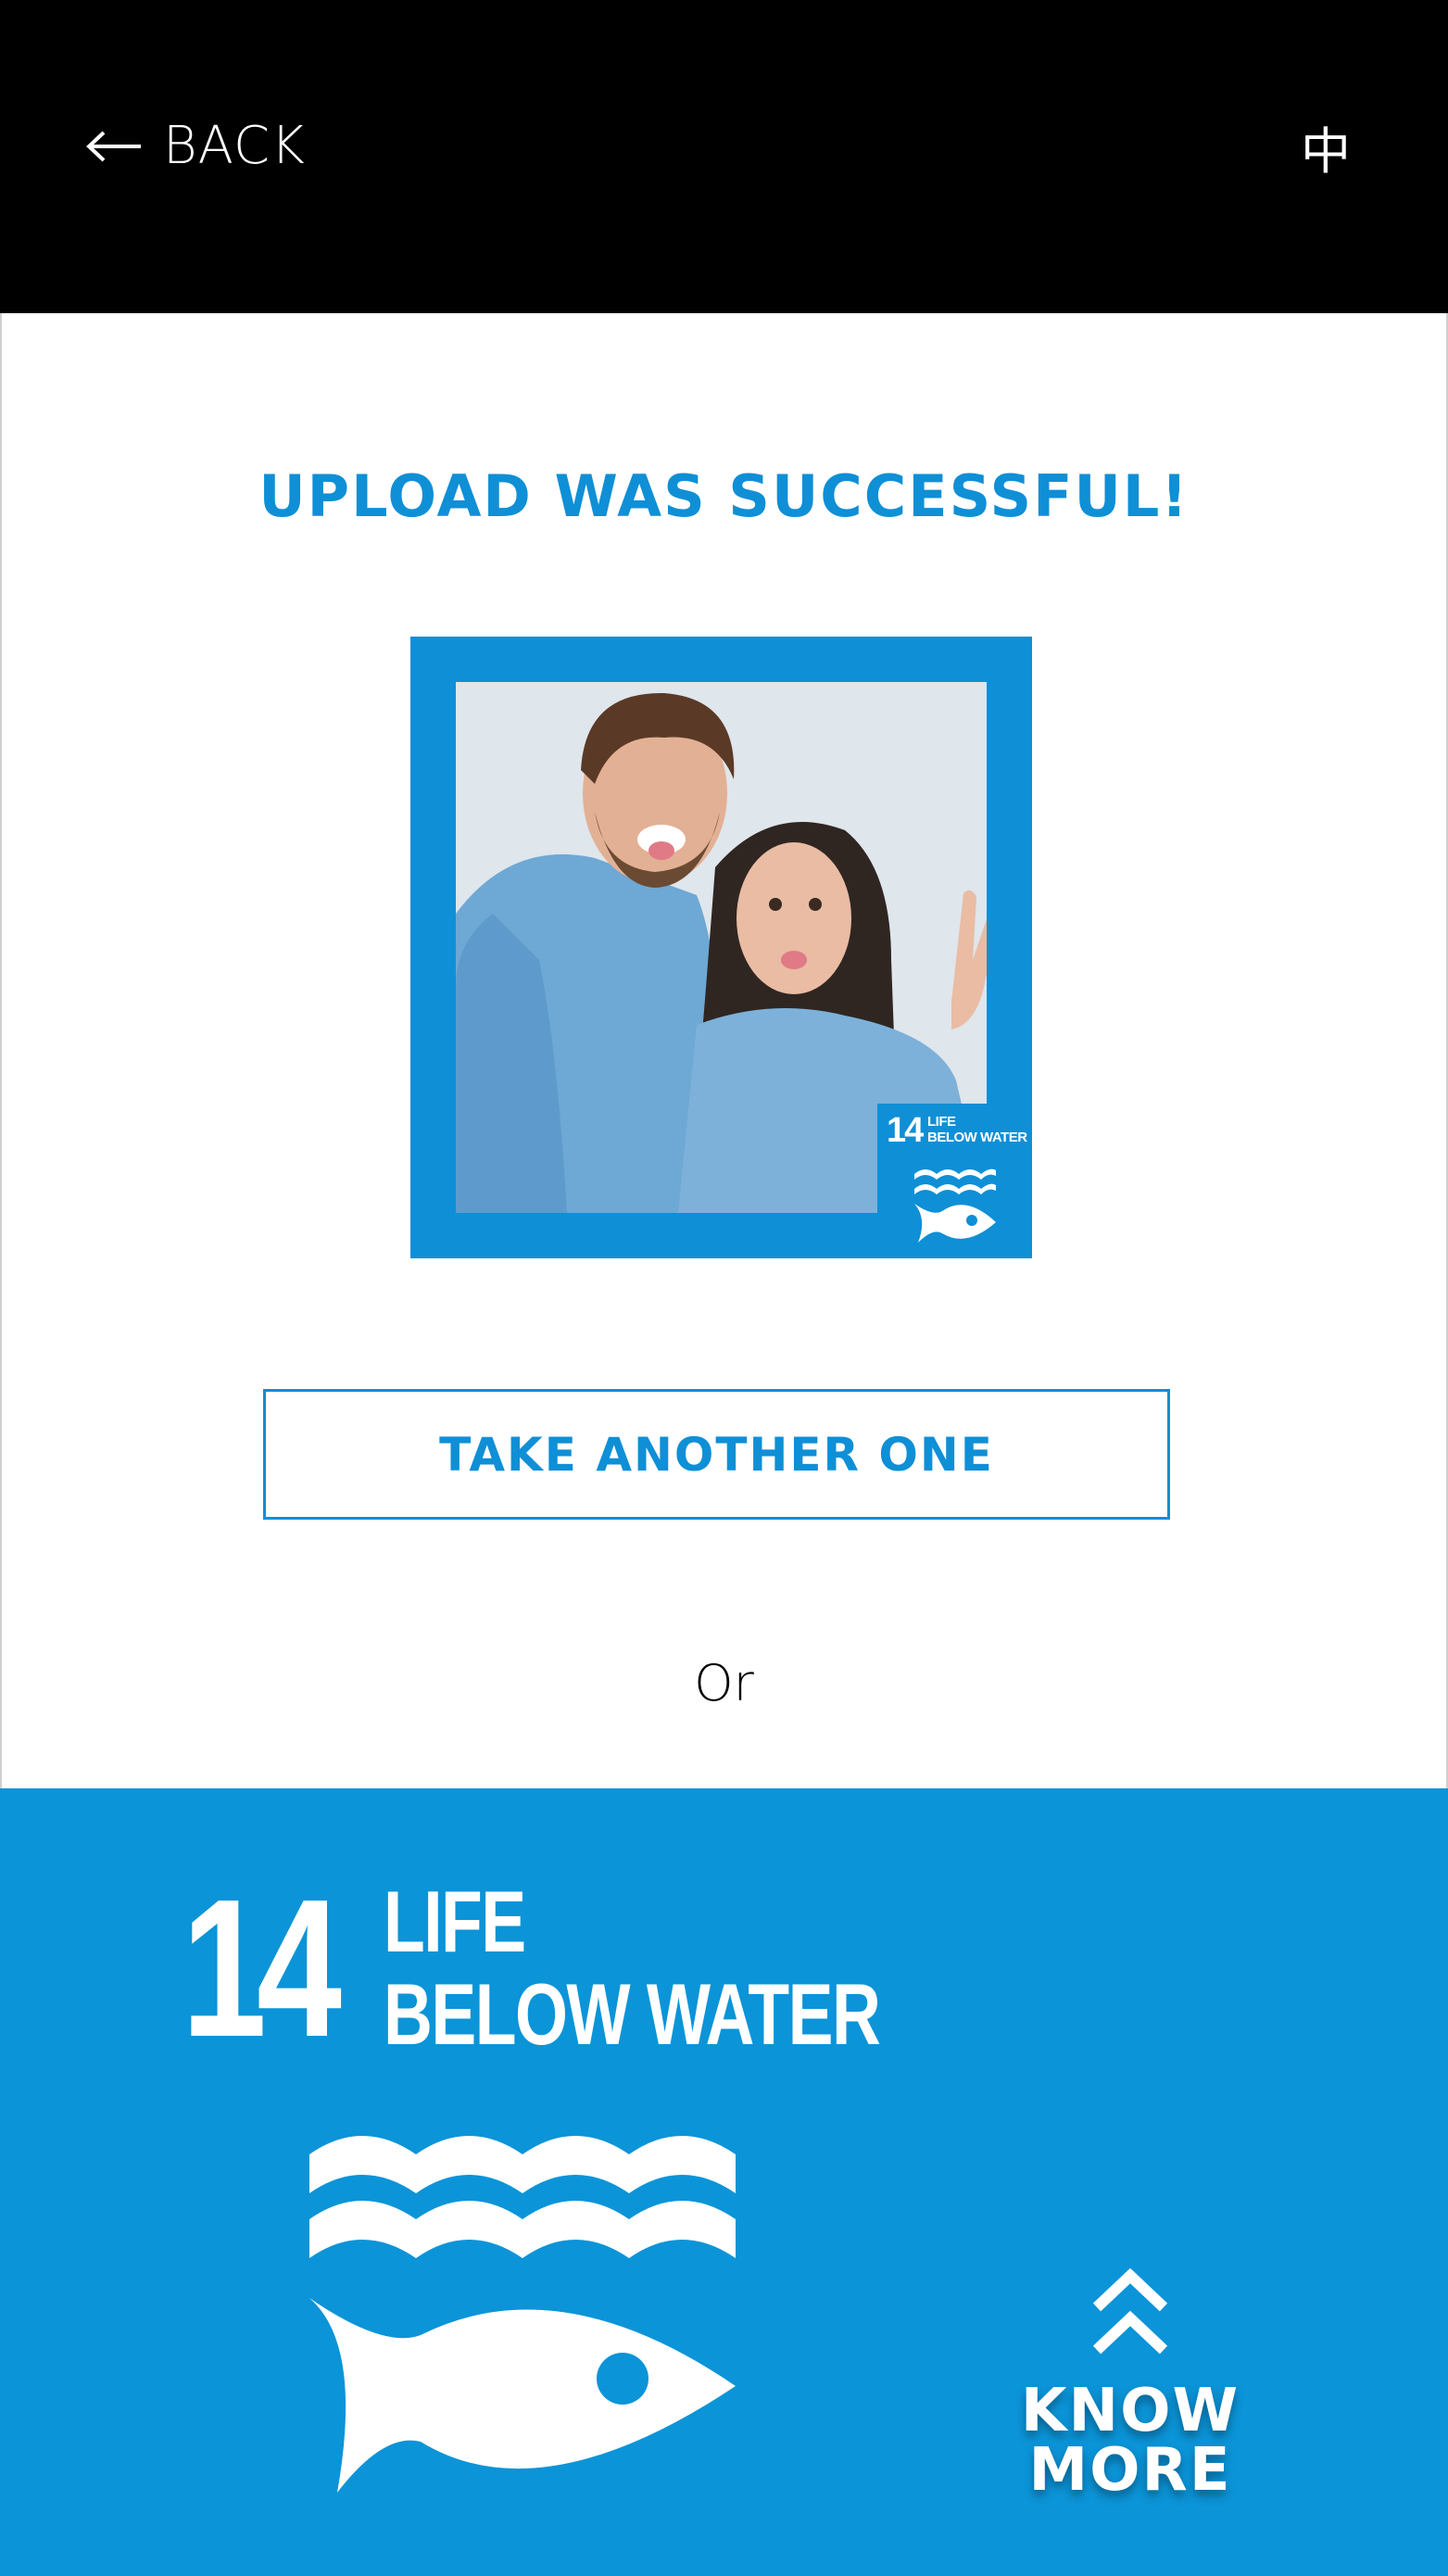  What do you see at coordinates (234, 146) in the screenshot?
I see `back-label: BACK` at bounding box center [234, 146].